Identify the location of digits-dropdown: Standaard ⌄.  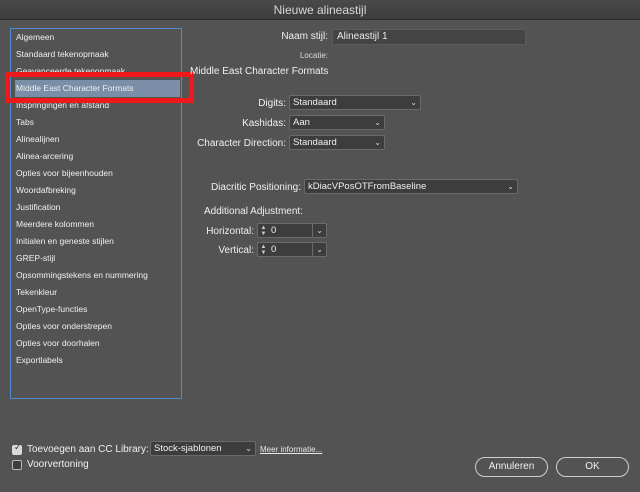
(355, 102).